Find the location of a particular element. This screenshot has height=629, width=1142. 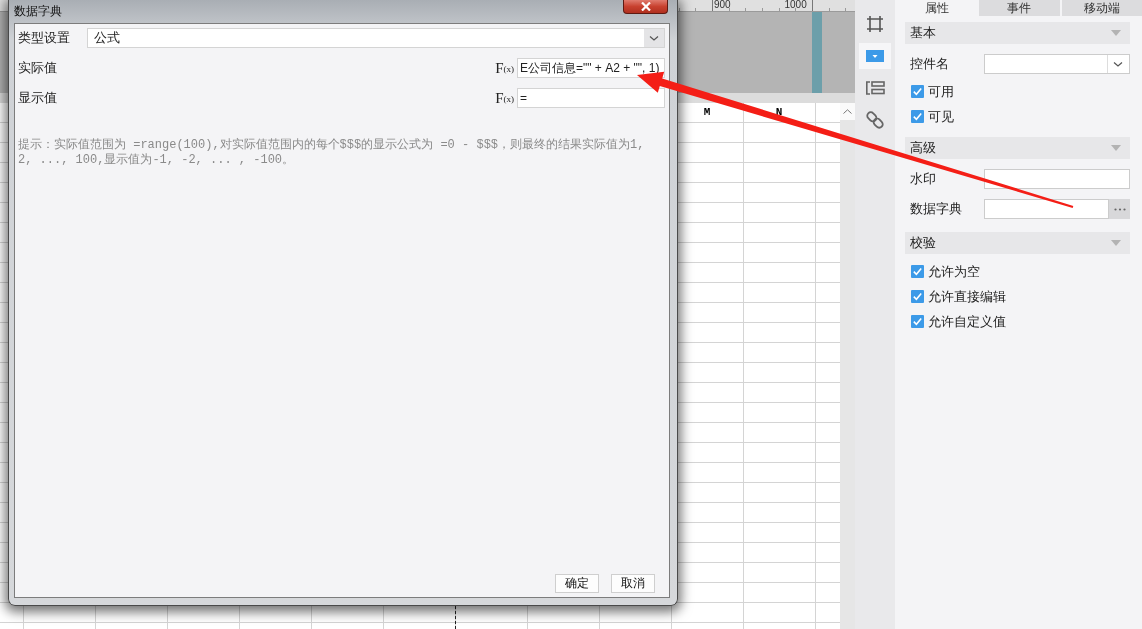

ruler-label: 900 is located at coordinates (723, 5).